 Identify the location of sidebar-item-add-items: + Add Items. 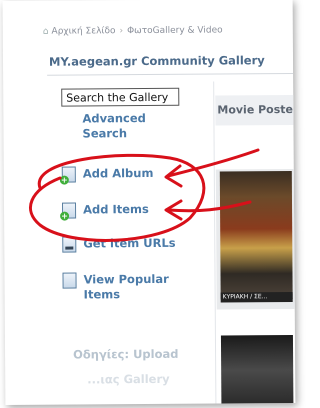
(104, 211).